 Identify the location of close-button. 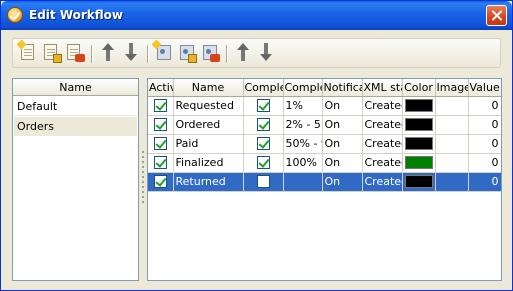
(496, 15).